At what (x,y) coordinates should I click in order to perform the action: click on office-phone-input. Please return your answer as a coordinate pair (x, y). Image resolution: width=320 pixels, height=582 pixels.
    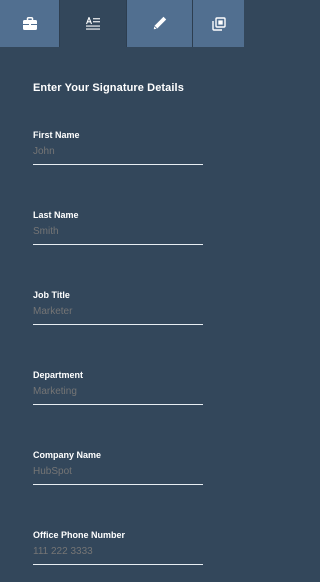
    Looking at the image, I should click on (118, 552).